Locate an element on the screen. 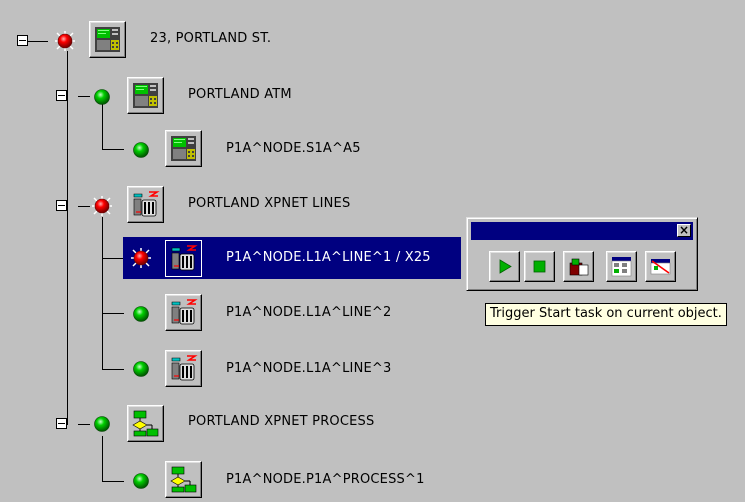 This screenshot has width=745, height=502. tree-node-label: PORTLAND XPNET LINES is located at coordinates (269, 203).